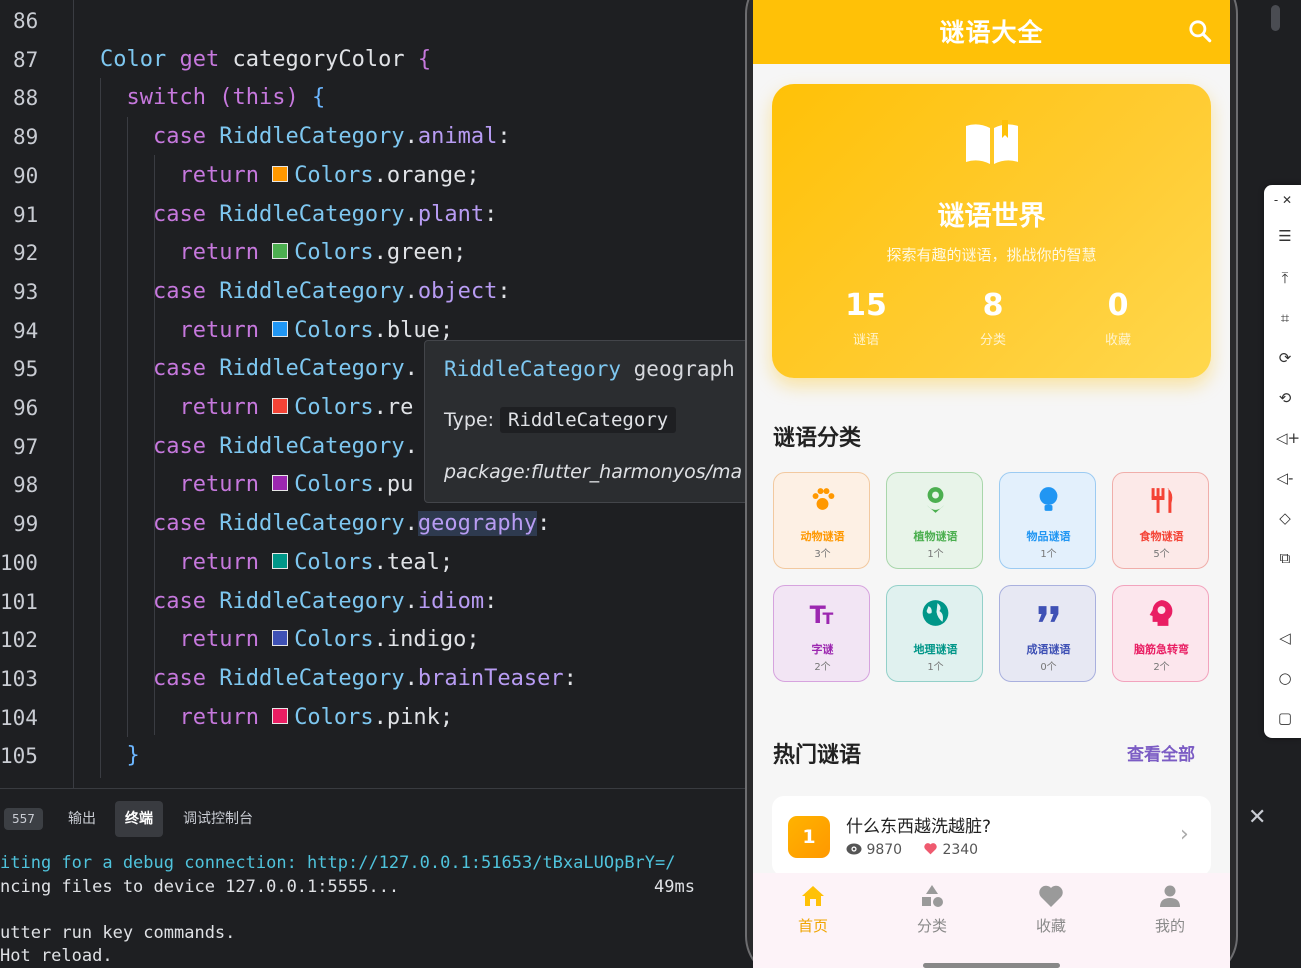  Describe the element at coordinates (1285, 638) in the screenshot. I see `back-icon: ◁` at that location.